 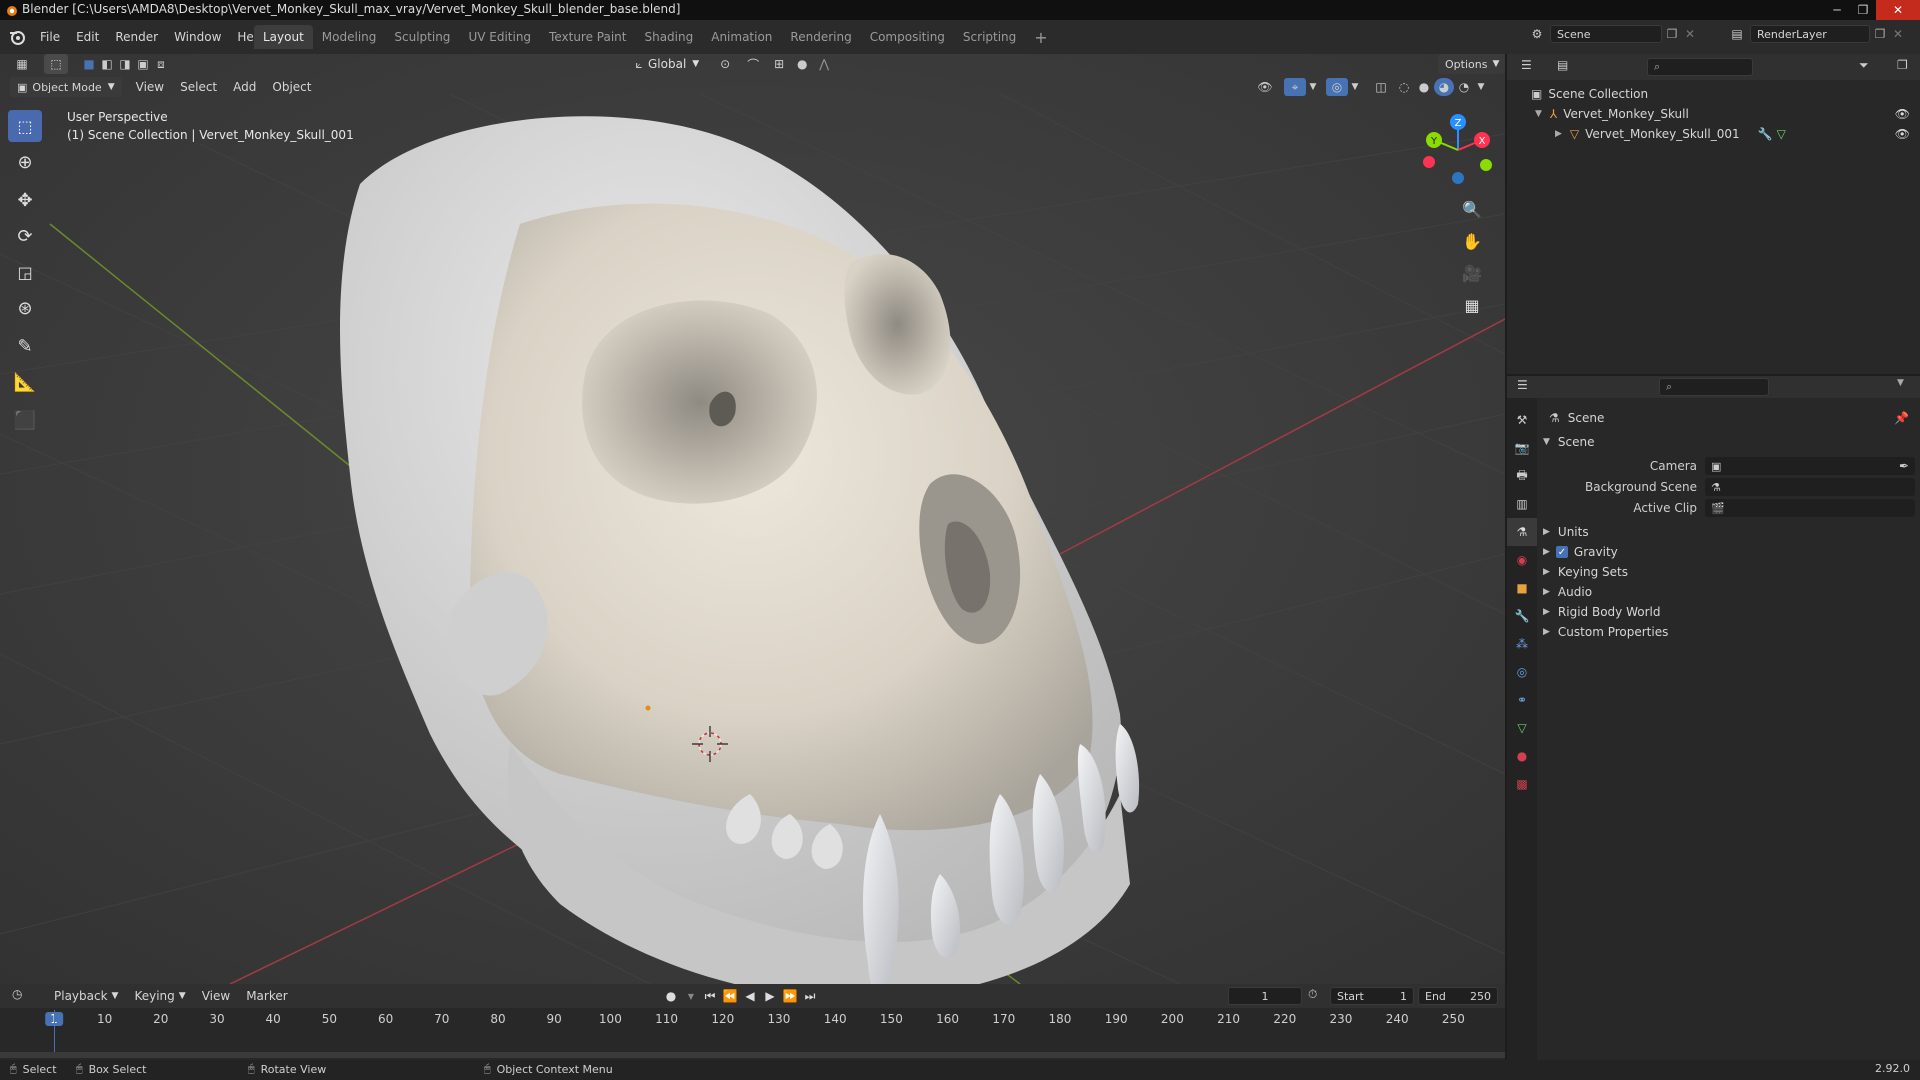 I want to click on mesh-data-icon: ▽, so click(x=1781, y=134).